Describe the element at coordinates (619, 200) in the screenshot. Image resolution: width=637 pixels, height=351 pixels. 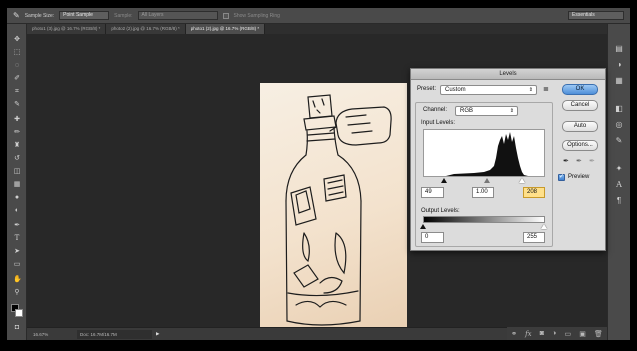
I see `paragraph-panel-icon: ¶` at that location.